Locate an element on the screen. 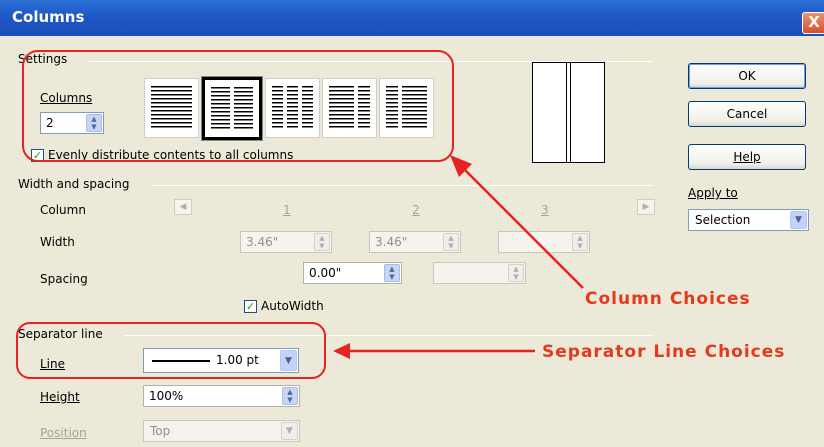 The width and height of the screenshot is (824, 447). annotation-arrows is located at coordinates (458, 257).